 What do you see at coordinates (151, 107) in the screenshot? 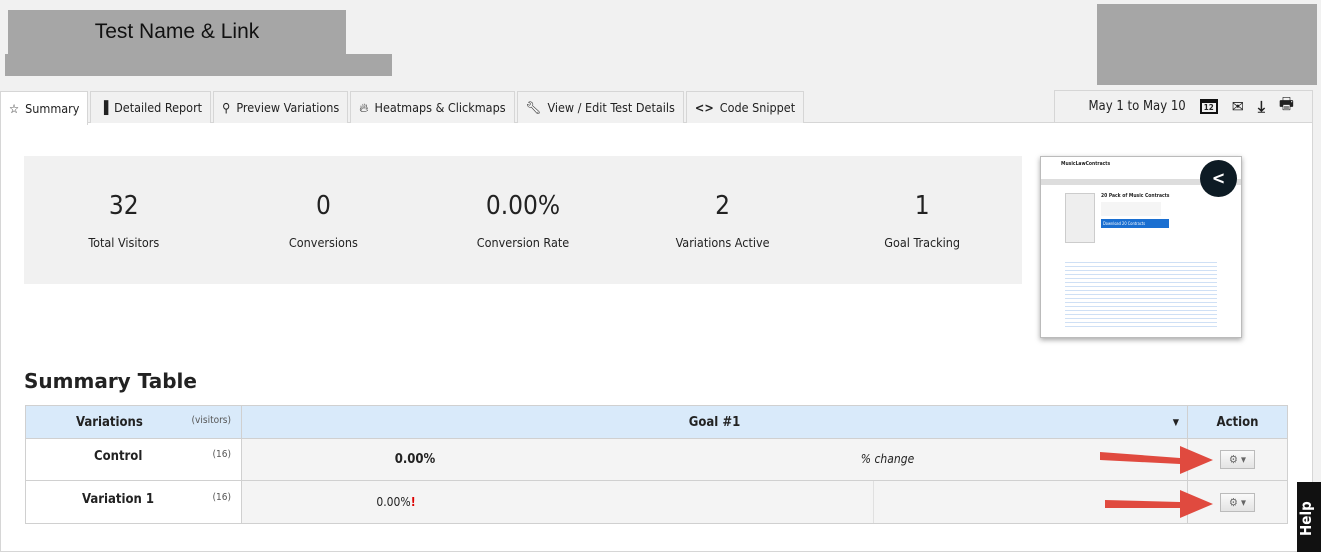
I see `tab-detailed-report: ▐ Detailed Report` at bounding box center [151, 107].